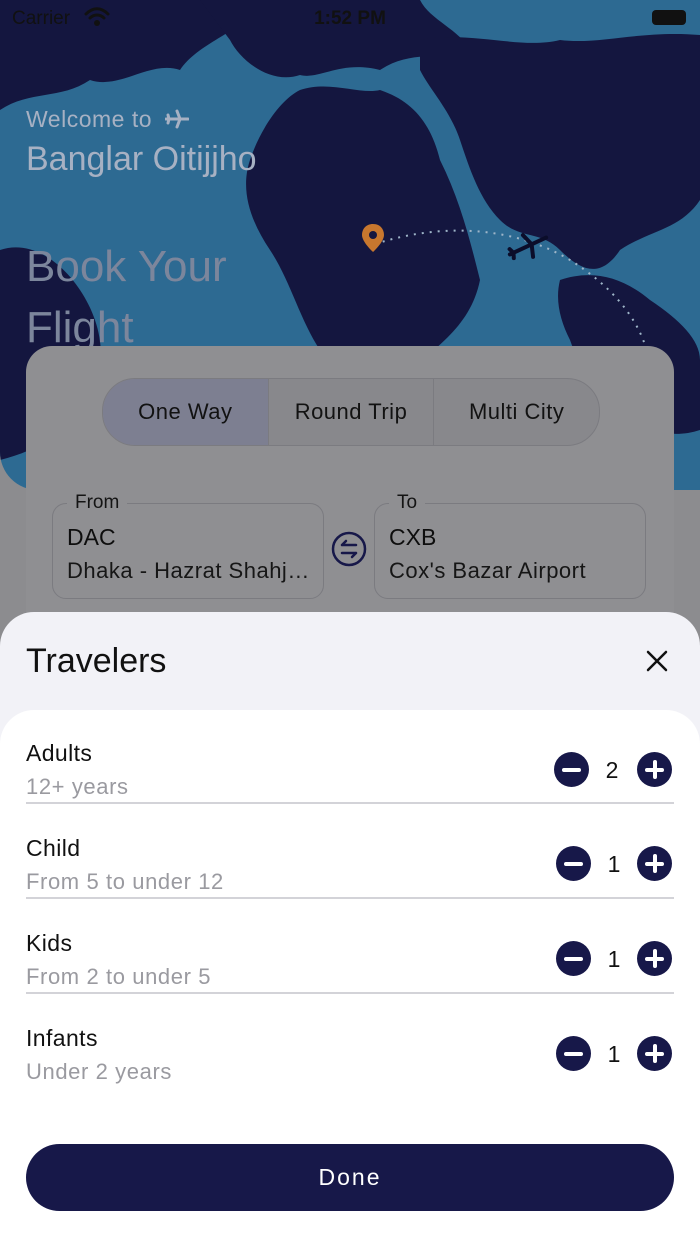  I want to click on to-airport-field: To CXB Cox's Bazar Airport, so click(510, 545).